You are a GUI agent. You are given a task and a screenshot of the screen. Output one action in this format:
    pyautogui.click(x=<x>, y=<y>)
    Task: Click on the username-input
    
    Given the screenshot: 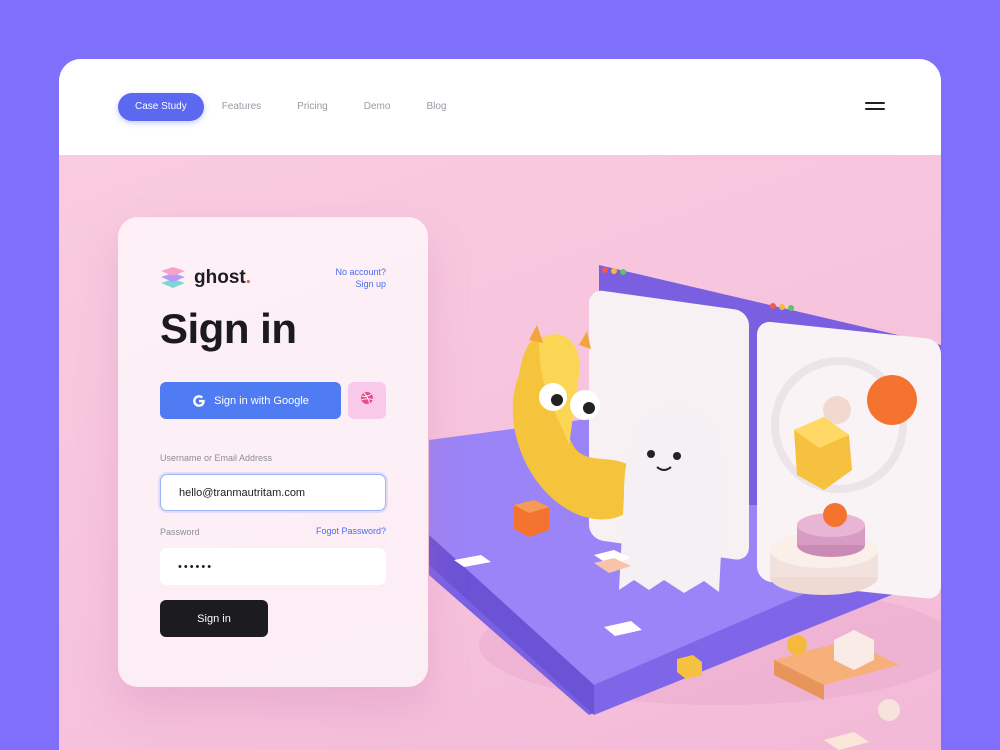 What is the action you would take?
    pyautogui.click(x=273, y=492)
    